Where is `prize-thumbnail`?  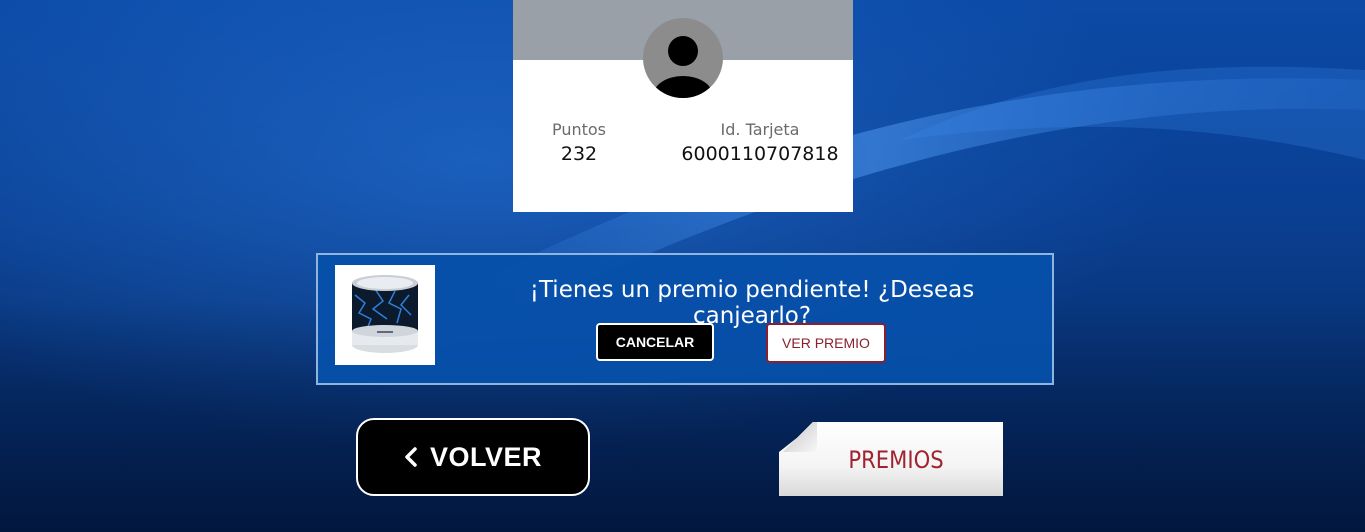 prize-thumbnail is located at coordinates (385, 315).